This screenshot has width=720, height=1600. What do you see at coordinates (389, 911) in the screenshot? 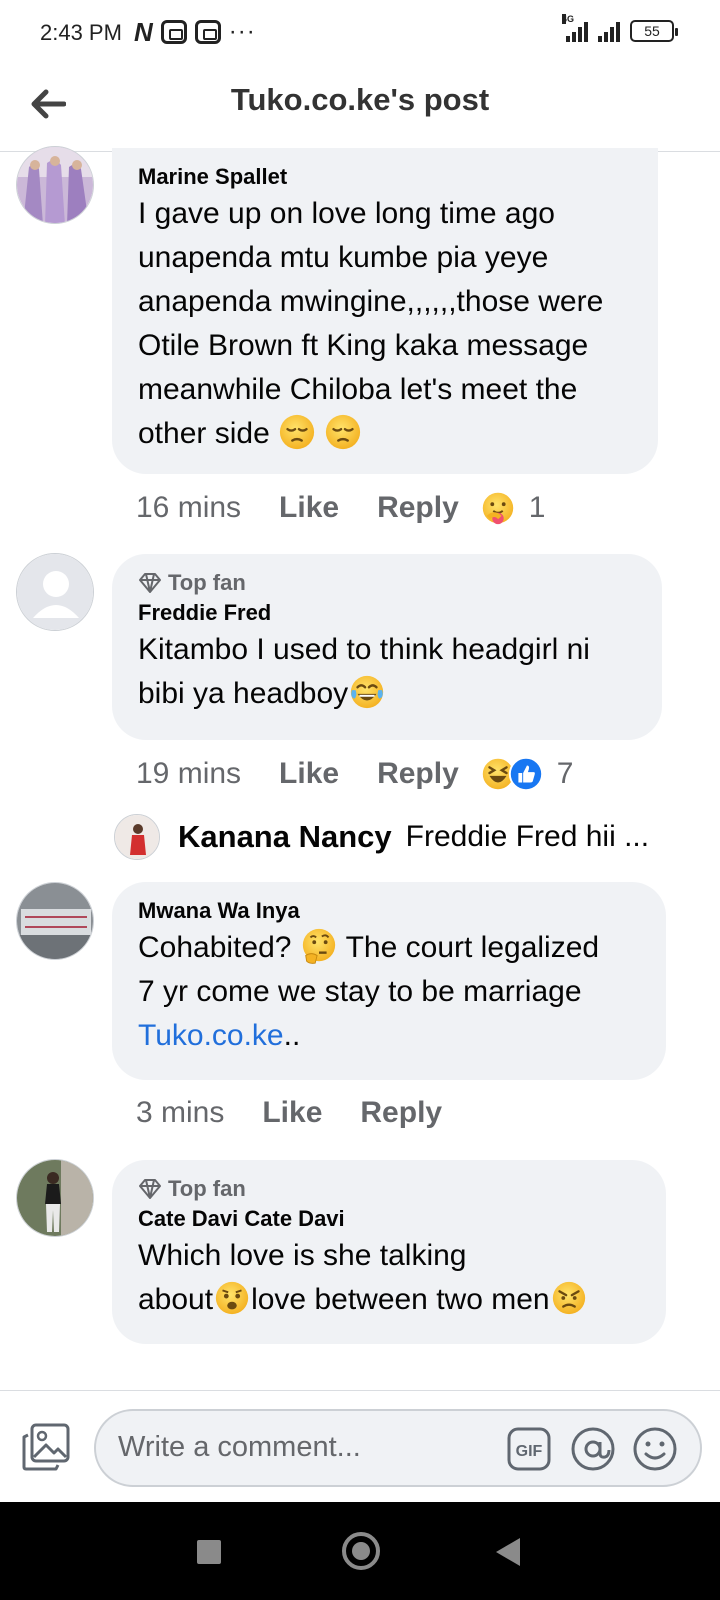
I see `comment-author: Mwana Wa Inya` at bounding box center [389, 911].